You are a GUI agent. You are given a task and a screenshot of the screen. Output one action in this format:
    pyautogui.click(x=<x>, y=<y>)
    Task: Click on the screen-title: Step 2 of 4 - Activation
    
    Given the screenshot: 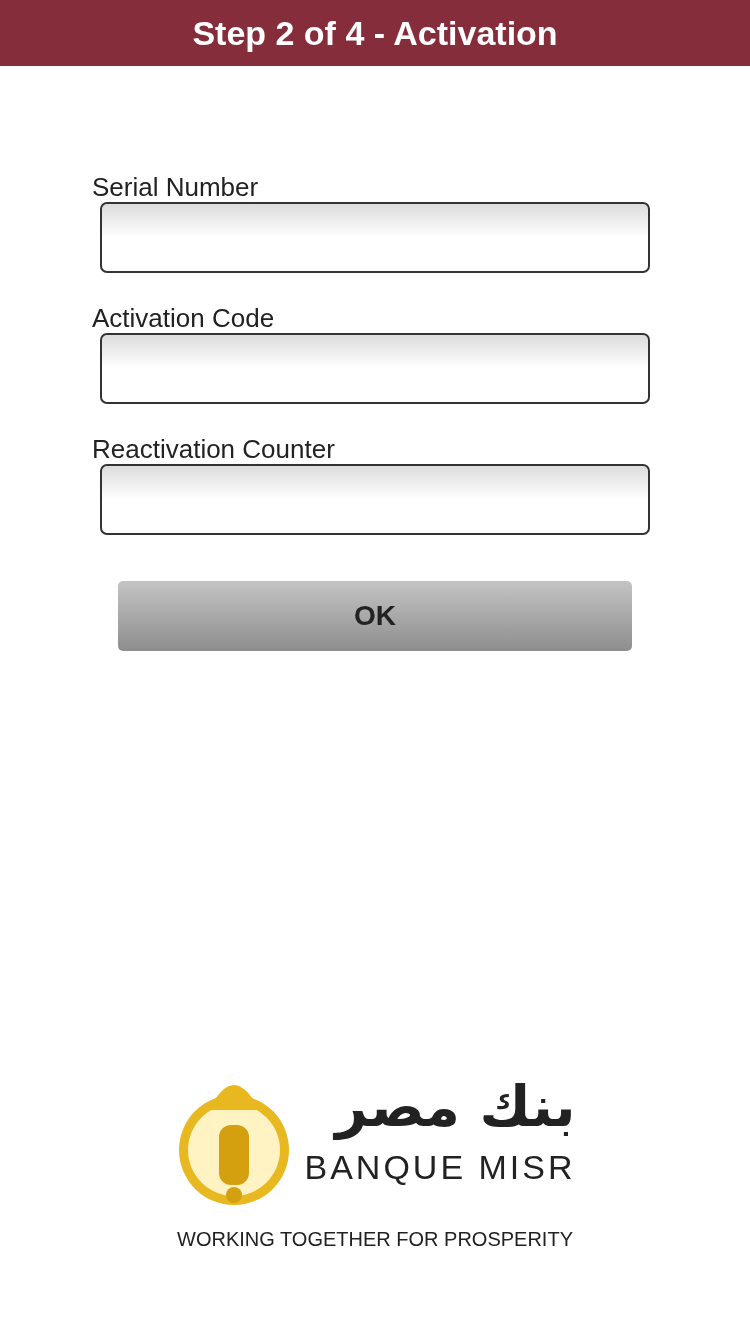 What is the action you would take?
    pyautogui.click(x=375, y=33)
    